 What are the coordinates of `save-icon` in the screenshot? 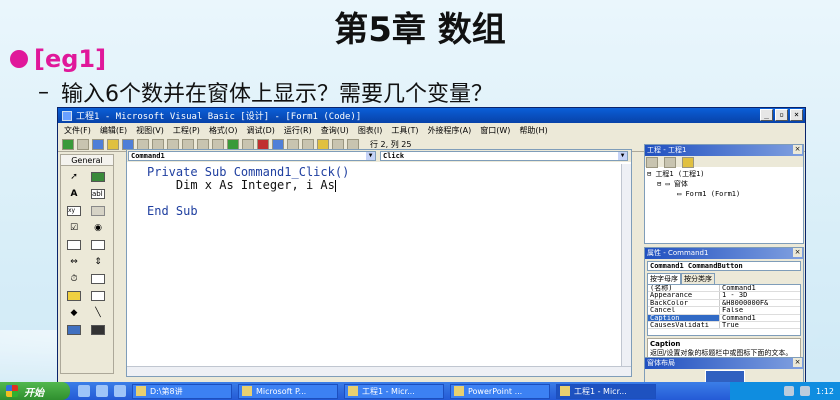 It's located at (128, 144).